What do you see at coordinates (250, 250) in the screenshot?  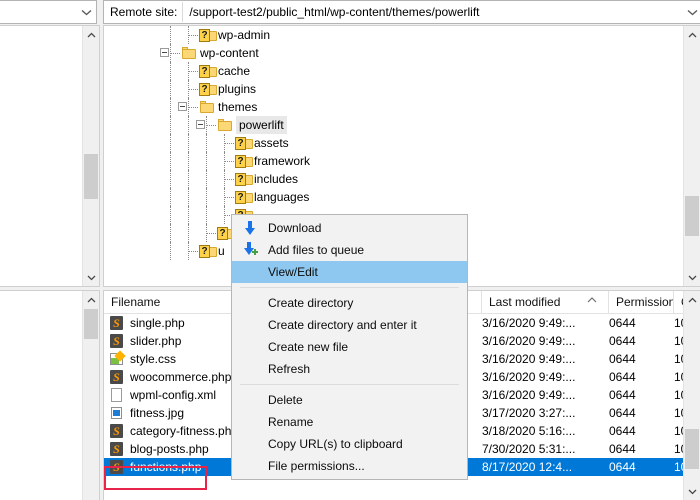 I see `add-to-queue-icon` at bounding box center [250, 250].